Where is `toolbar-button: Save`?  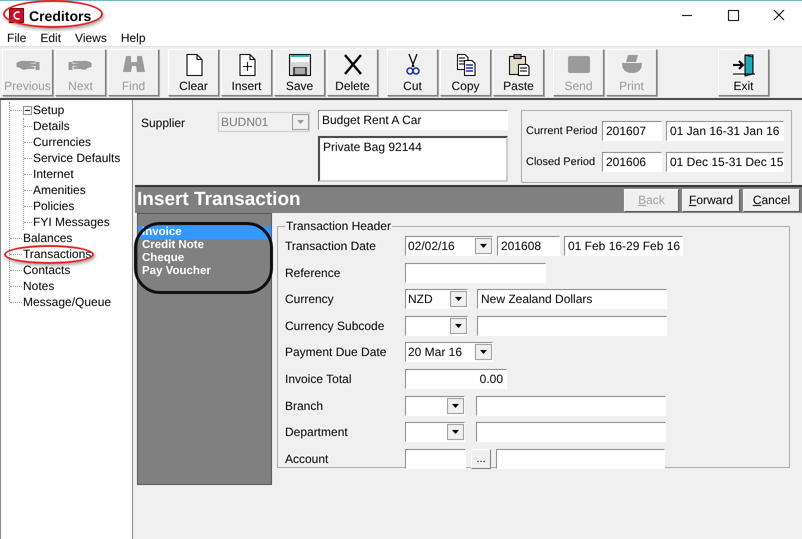 toolbar-button: Save is located at coordinates (299, 72).